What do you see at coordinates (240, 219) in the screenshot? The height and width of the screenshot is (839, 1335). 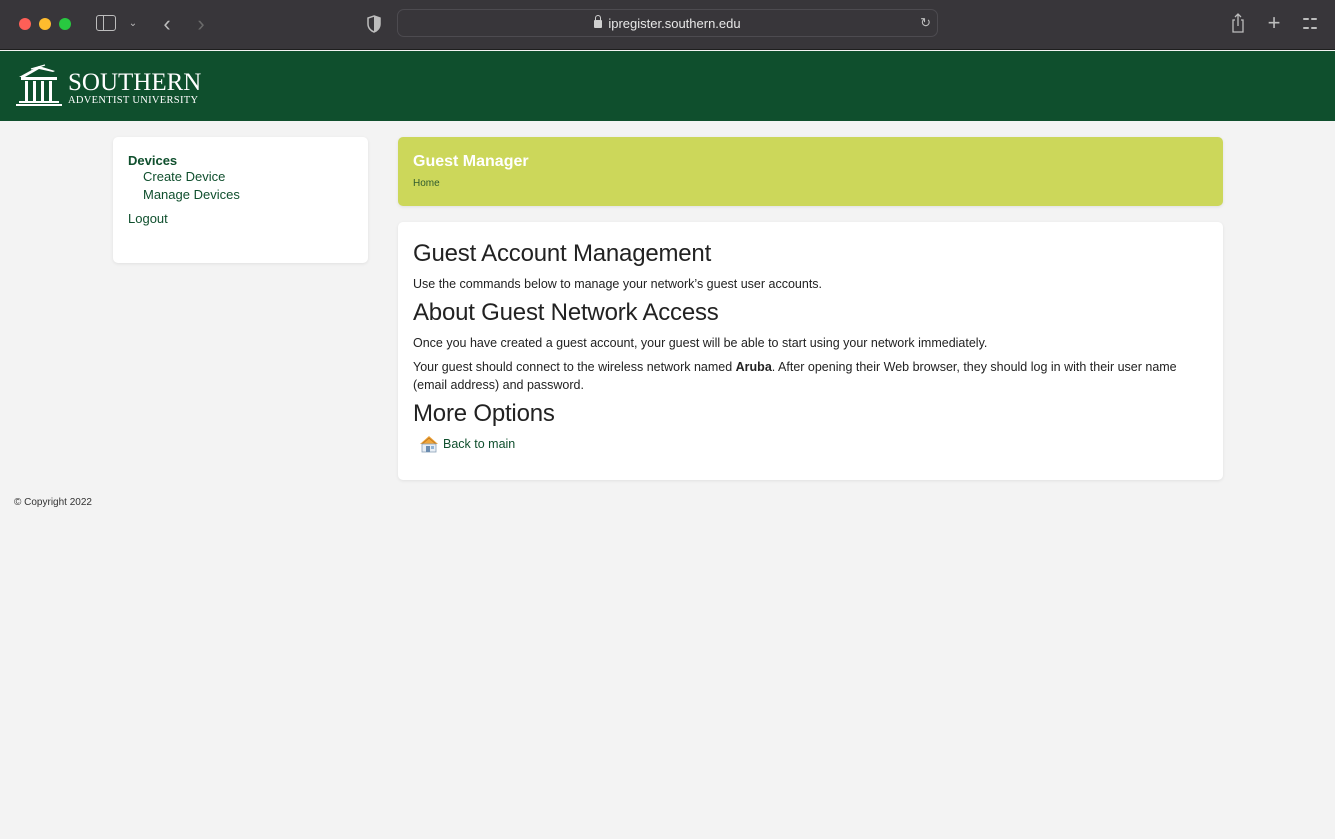 I see `sidebar-item-logout: Logout` at bounding box center [240, 219].